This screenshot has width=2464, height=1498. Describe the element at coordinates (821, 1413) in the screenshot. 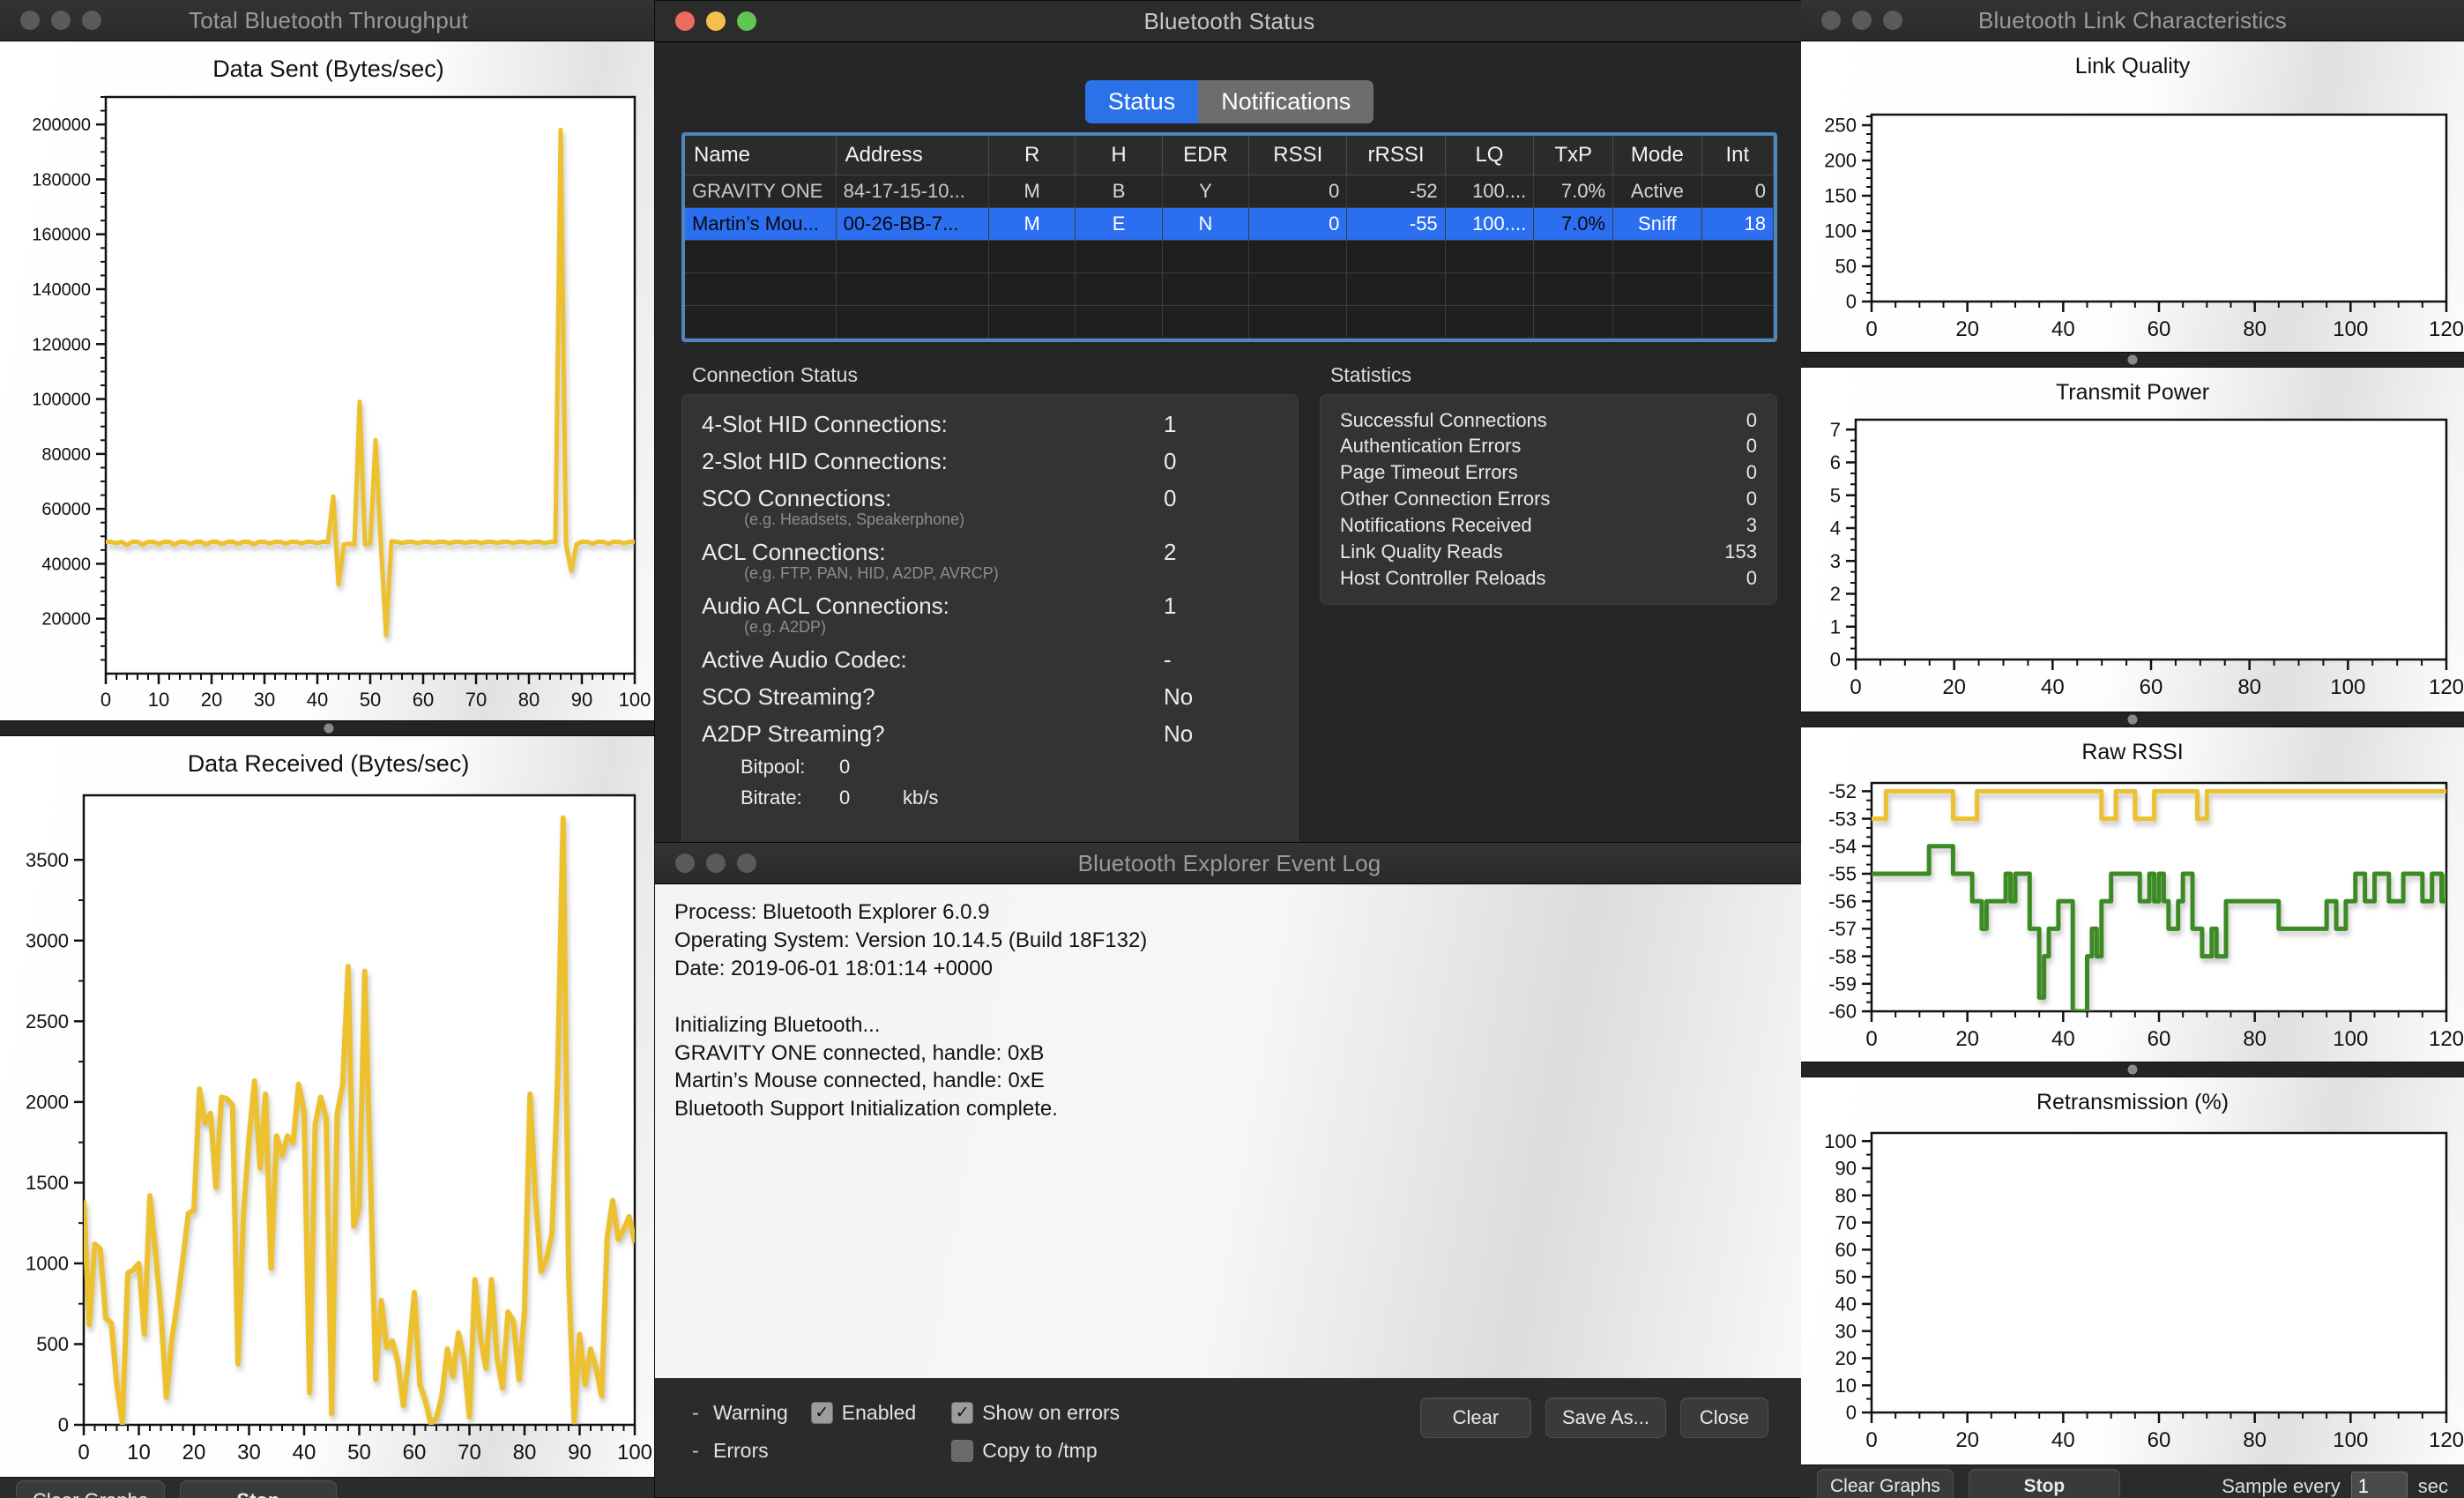

I see `checkbox-enabled-icon: ✓` at that location.